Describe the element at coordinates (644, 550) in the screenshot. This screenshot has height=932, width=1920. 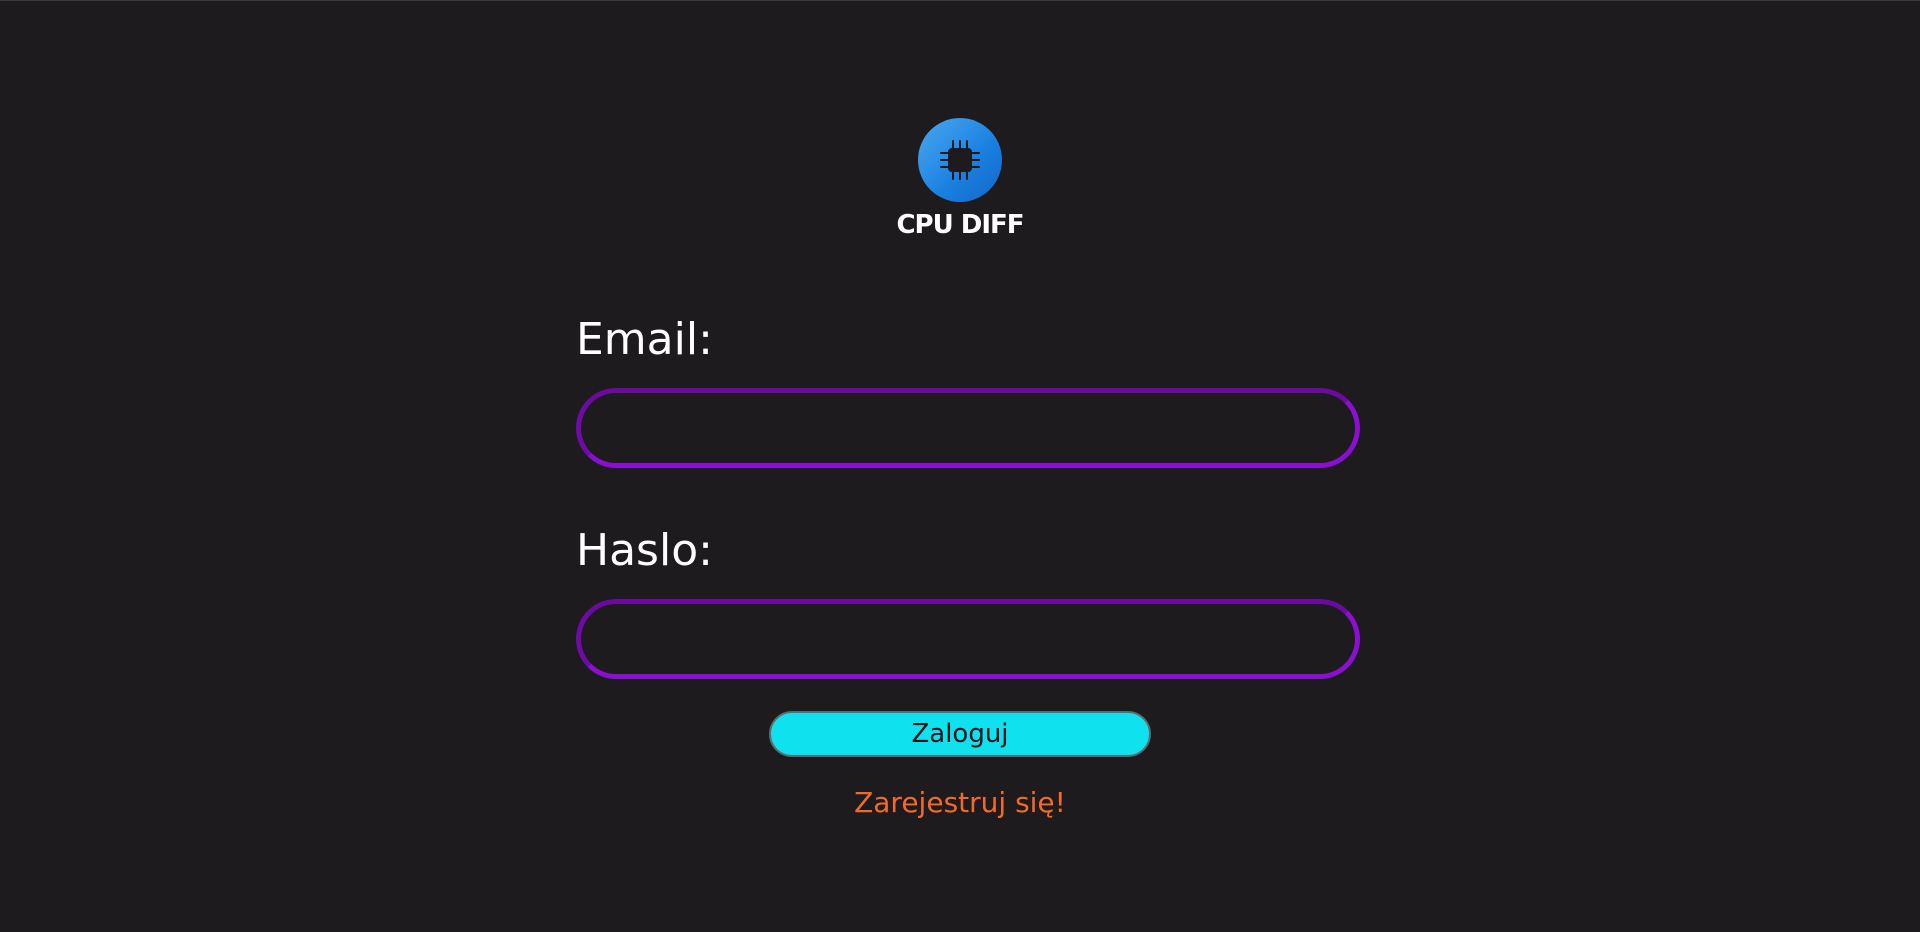
I see `password-label: Haslo:` at that location.